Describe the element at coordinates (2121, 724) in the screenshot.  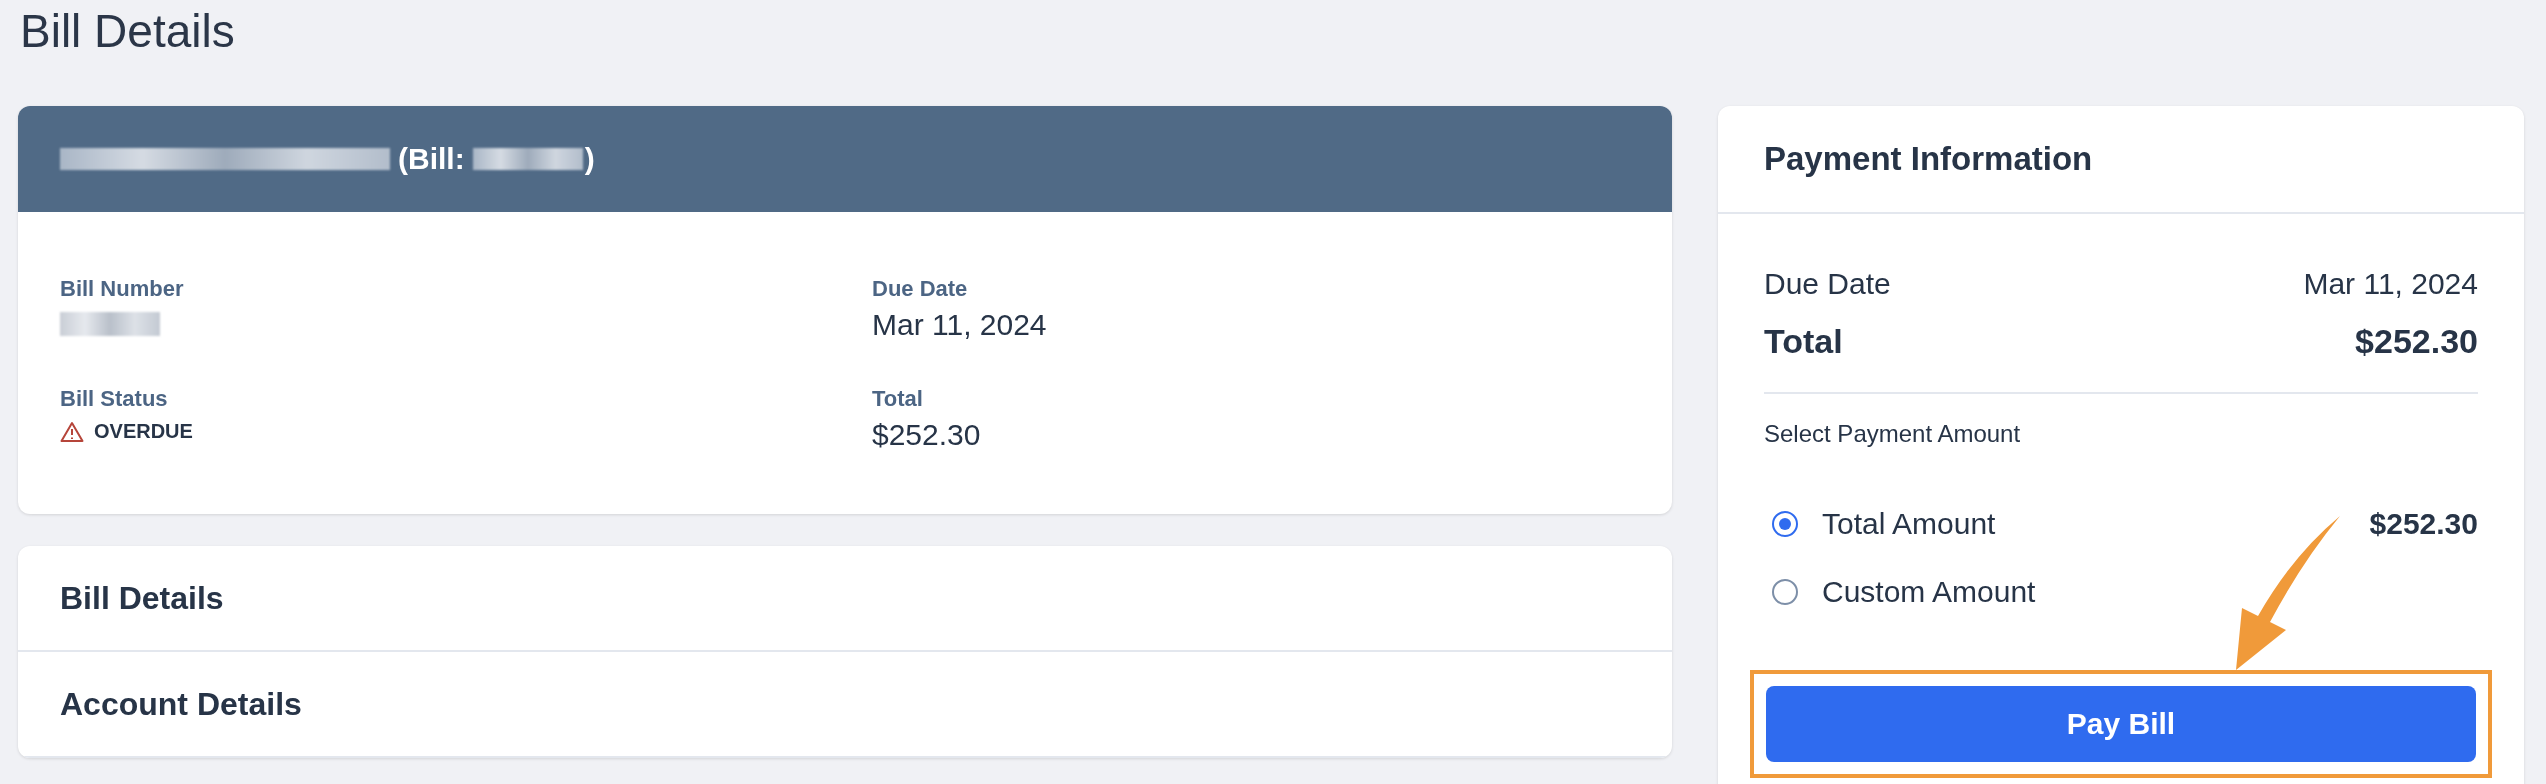
I see `pay-button: Pay Bill` at that location.